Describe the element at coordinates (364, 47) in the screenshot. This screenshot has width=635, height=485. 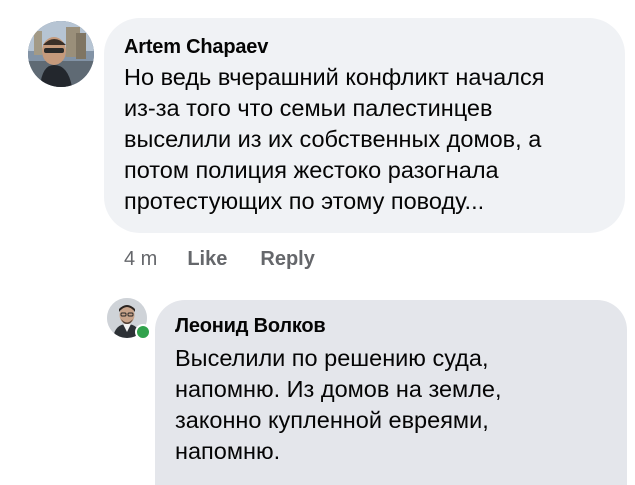
I see `comment-author: Artem Chapaev` at that location.